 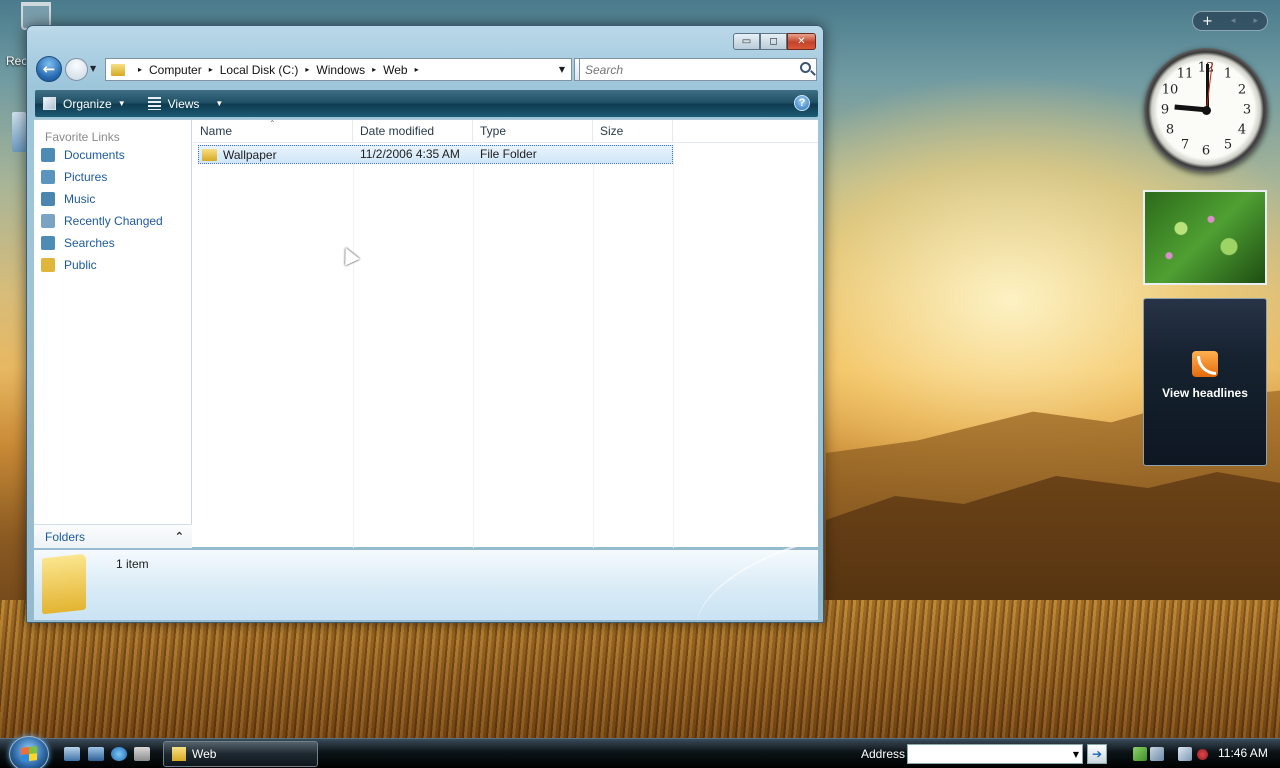 I want to click on column-header-type: Type, so click(x=533, y=131).